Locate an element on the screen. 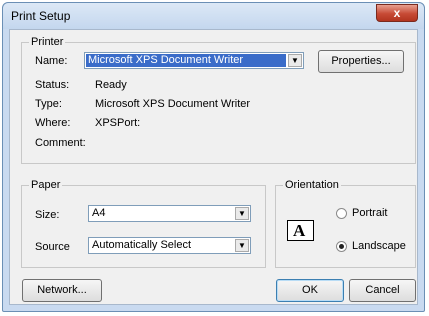 Image resolution: width=429 pixels, height=316 pixels. paper-source-select: Automatically Select ▼ is located at coordinates (169, 245).